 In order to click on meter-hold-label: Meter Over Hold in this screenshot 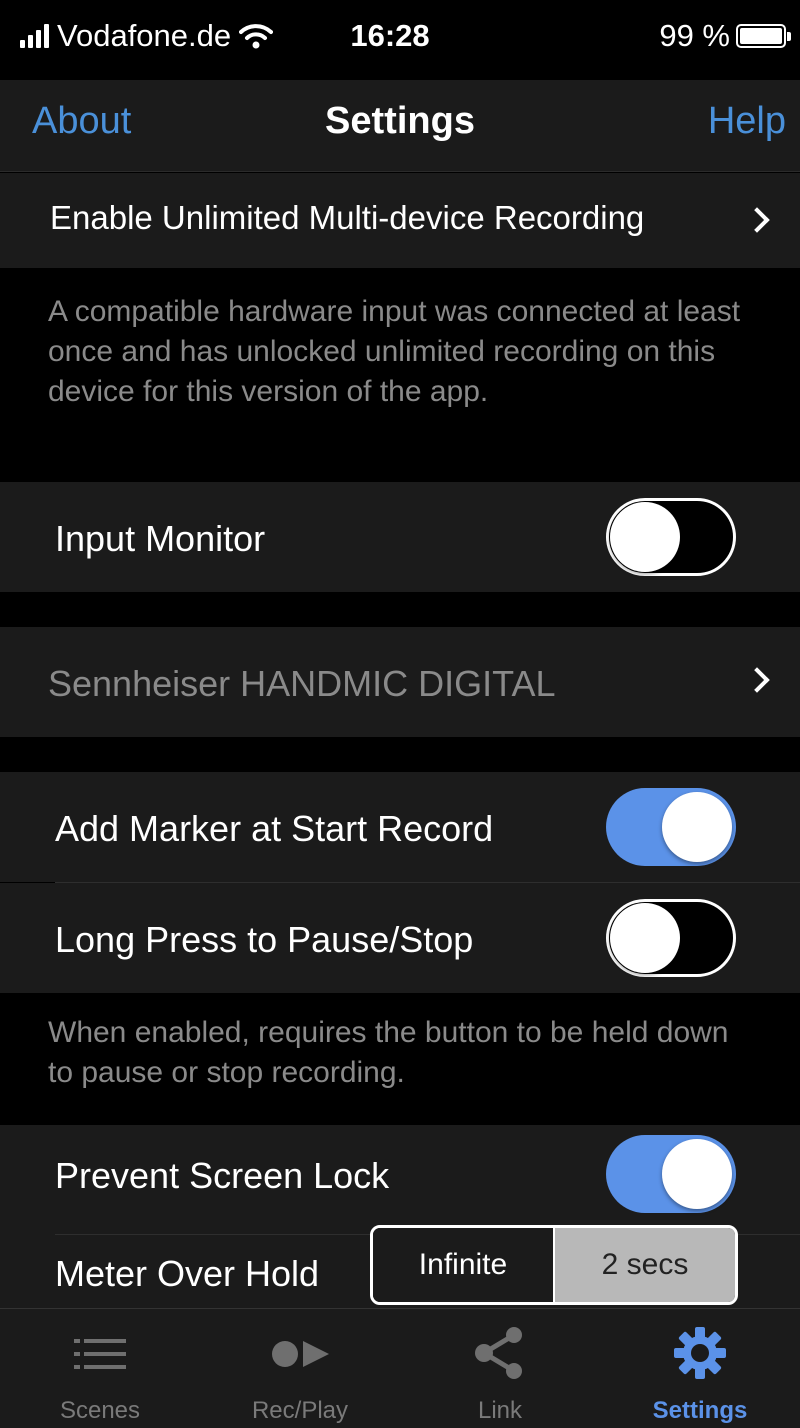, I will do `click(187, 1273)`.